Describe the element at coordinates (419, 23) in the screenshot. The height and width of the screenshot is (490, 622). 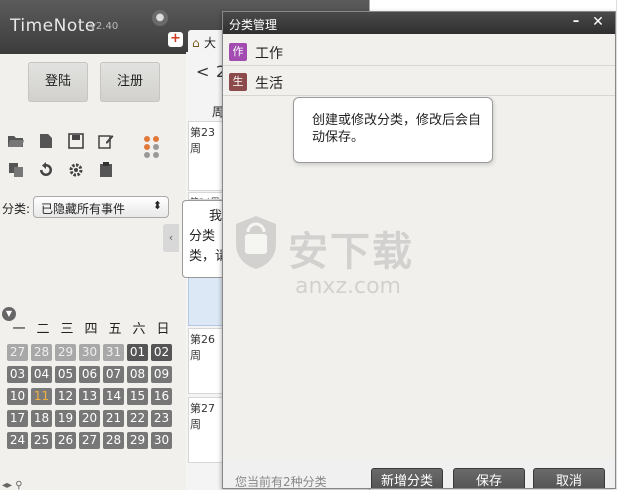
I see `dialog-titlebar: 分类管理 – ✕` at that location.